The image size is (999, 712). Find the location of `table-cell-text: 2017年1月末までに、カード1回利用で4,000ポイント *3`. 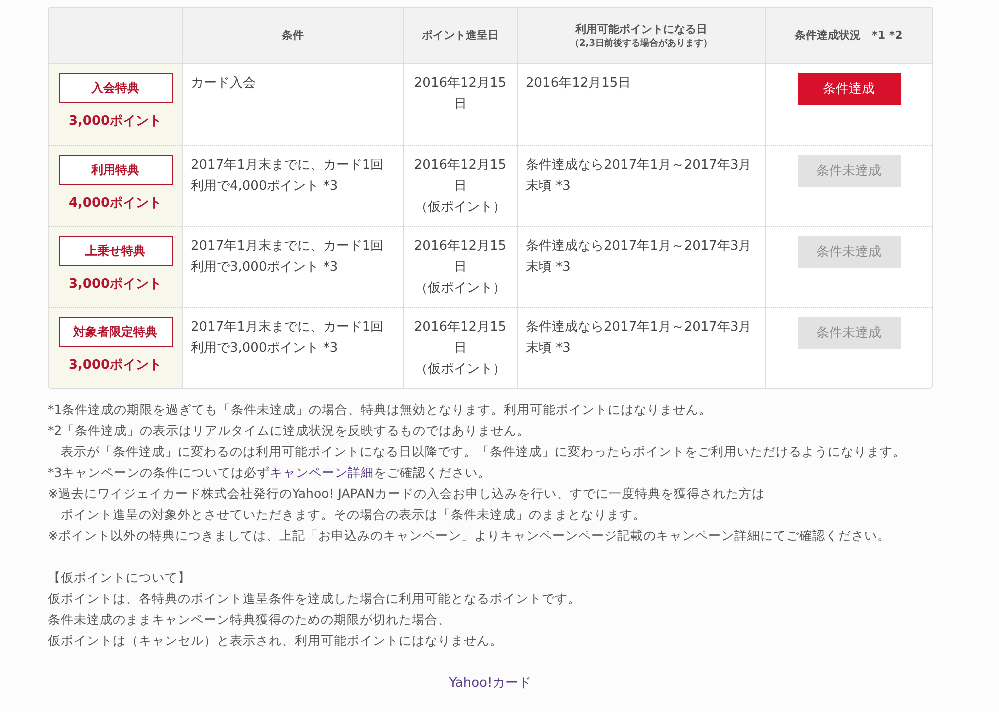

table-cell-text: 2017年1月末までに、カード1回利用で4,000ポイント *3 is located at coordinates (288, 176).